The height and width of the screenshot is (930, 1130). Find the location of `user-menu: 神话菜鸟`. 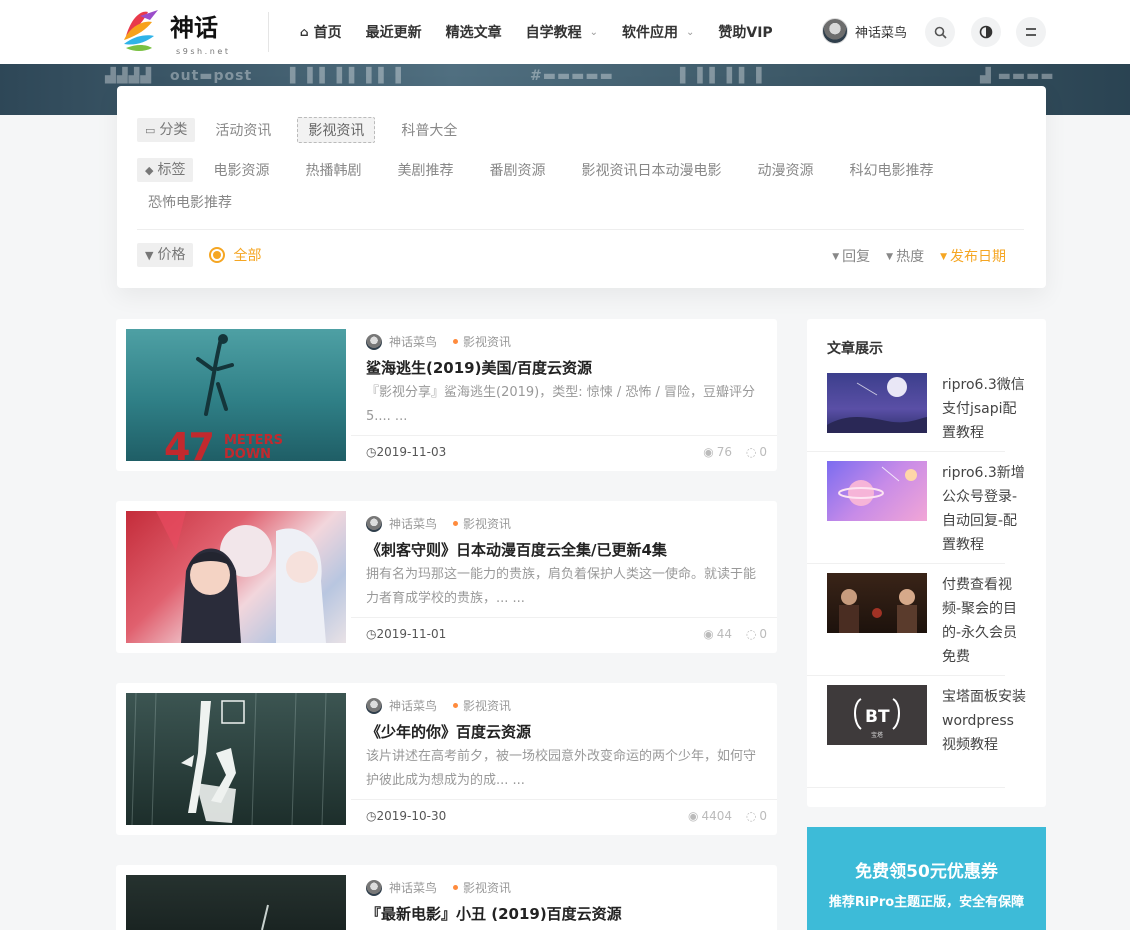

user-menu: 神话菜鸟 is located at coordinates (864, 31).